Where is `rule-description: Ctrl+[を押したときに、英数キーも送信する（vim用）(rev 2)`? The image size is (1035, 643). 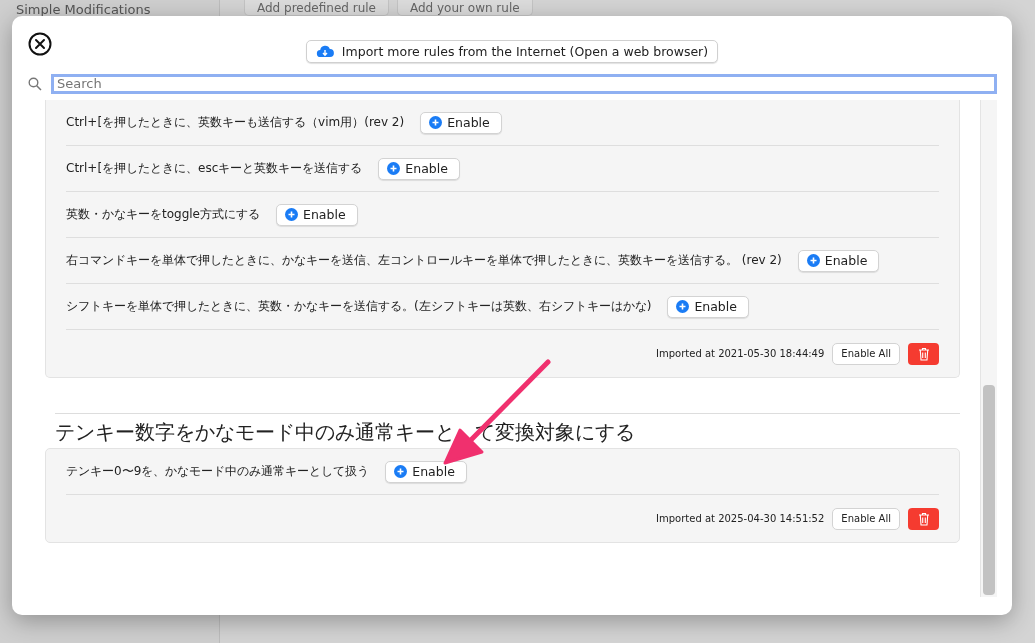
rule-description: Ctrl+[を押したときに、英数キーも送信する（vim用）(rev 2) is located at coordinates (235, 122).